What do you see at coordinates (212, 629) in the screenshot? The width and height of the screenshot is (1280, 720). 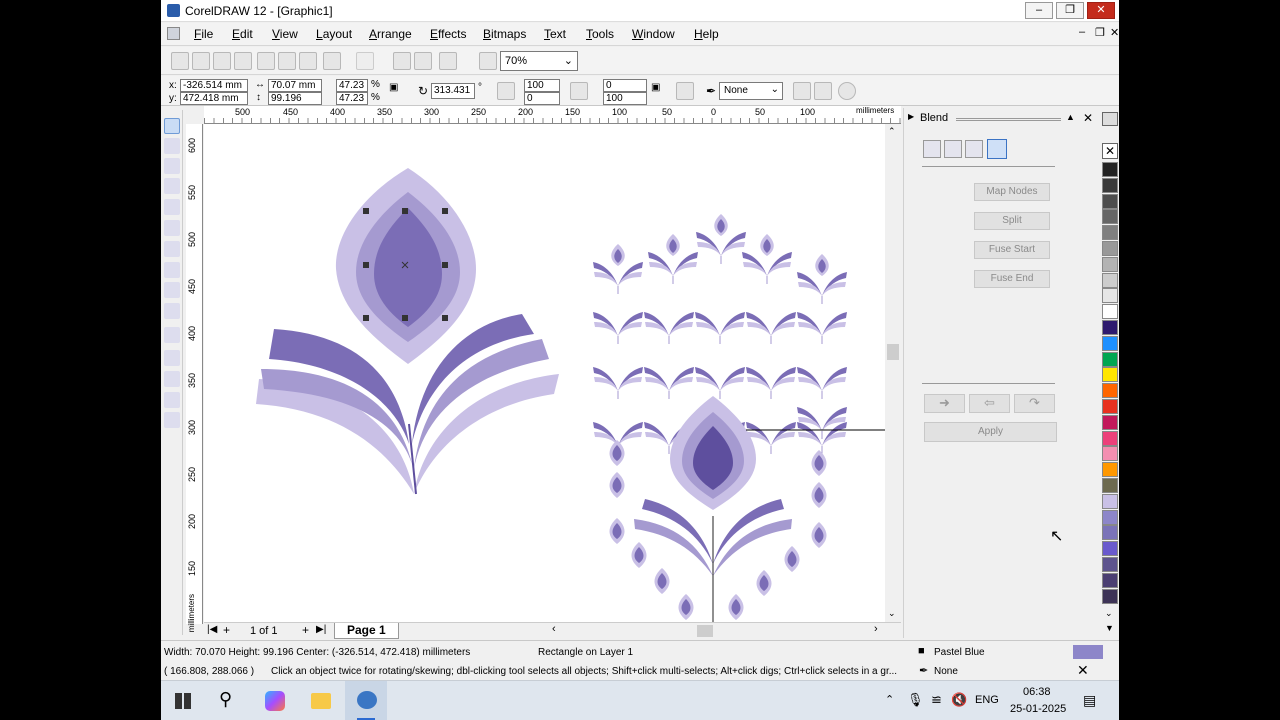 I see `first-page-icon: |◀` at bounding box center [212, 629].